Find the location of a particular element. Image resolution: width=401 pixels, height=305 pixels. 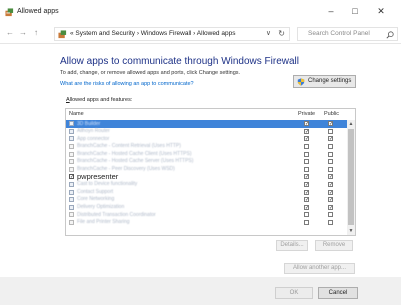

group-label-text: llowed apps and features: is located at coordinates (101, 100).